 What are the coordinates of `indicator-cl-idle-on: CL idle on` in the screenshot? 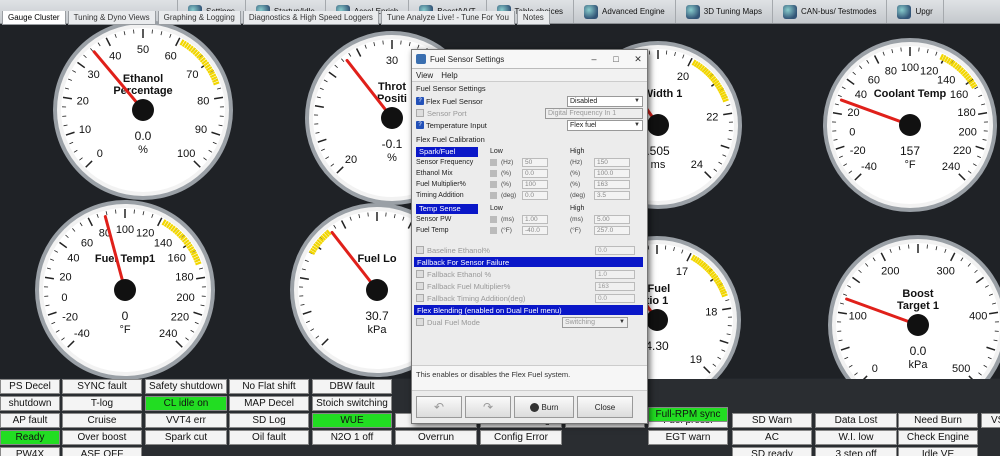 It's located at (186, 403).